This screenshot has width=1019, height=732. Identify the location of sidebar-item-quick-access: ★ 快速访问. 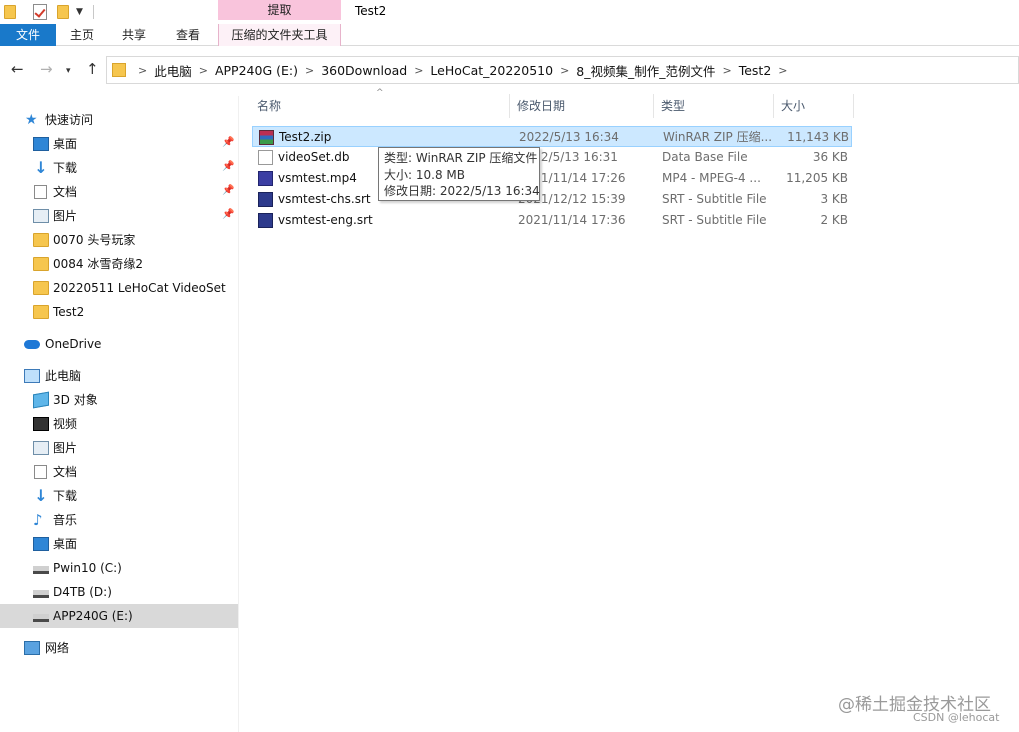
(119, 120).